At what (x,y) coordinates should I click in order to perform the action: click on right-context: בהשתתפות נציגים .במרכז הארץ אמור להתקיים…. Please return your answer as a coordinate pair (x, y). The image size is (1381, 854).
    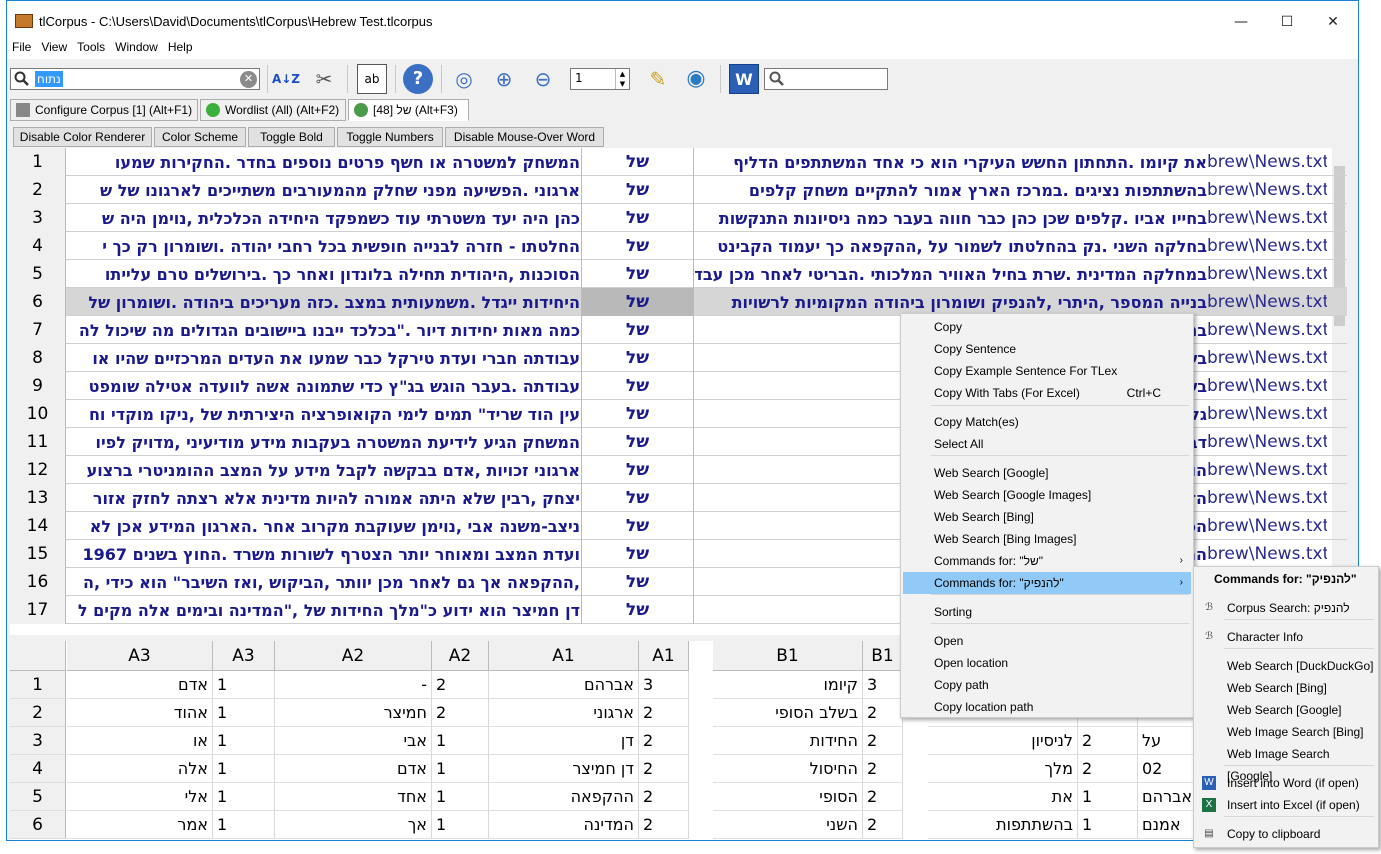
    Looking at the image, I should click on (951, 190).